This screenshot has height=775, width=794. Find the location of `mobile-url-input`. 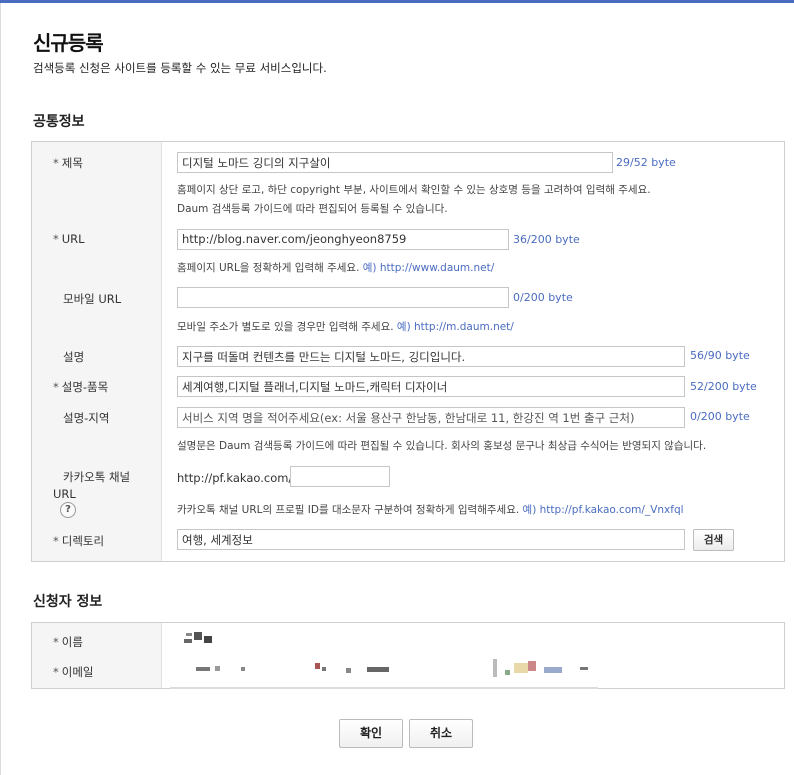

mobile-url-input is located at coordinates (343, 297).